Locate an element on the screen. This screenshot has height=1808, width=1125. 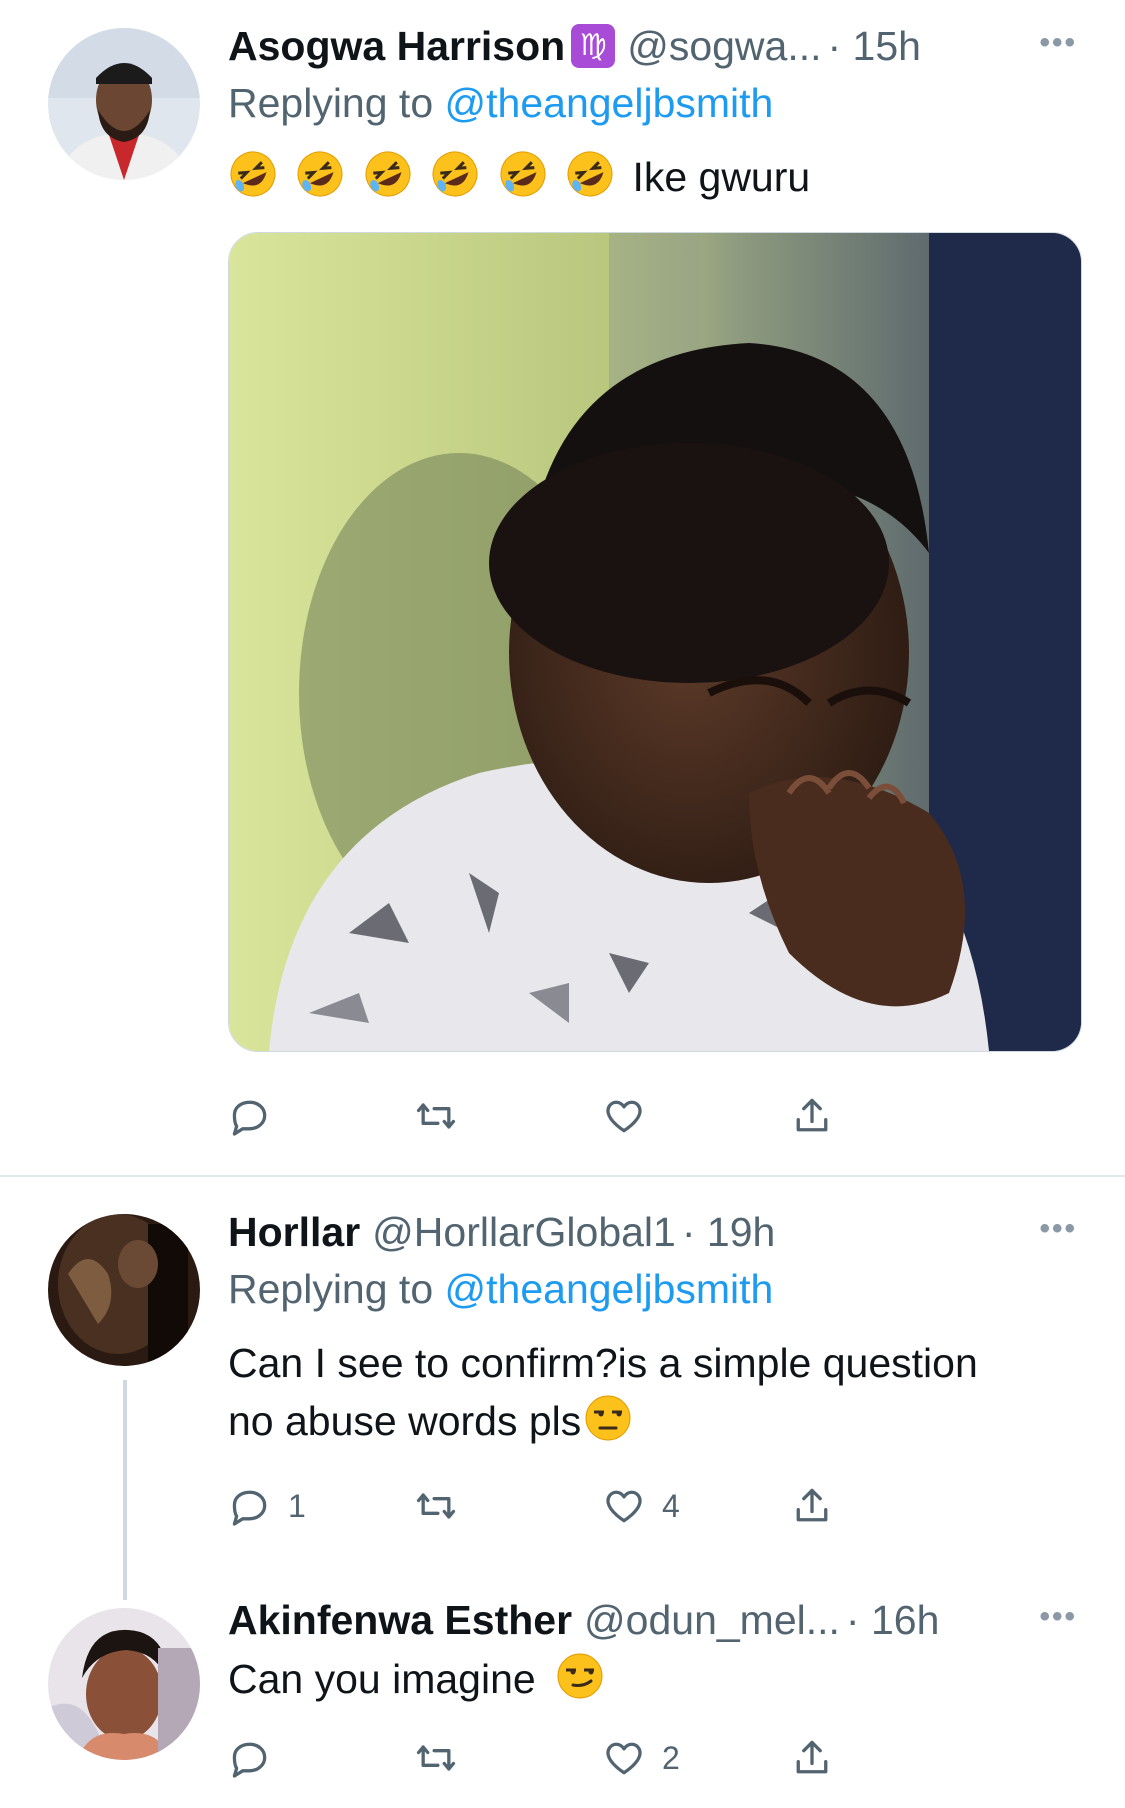
author-name: Akinfenwa Esther is located at coordinates (400, 1620).